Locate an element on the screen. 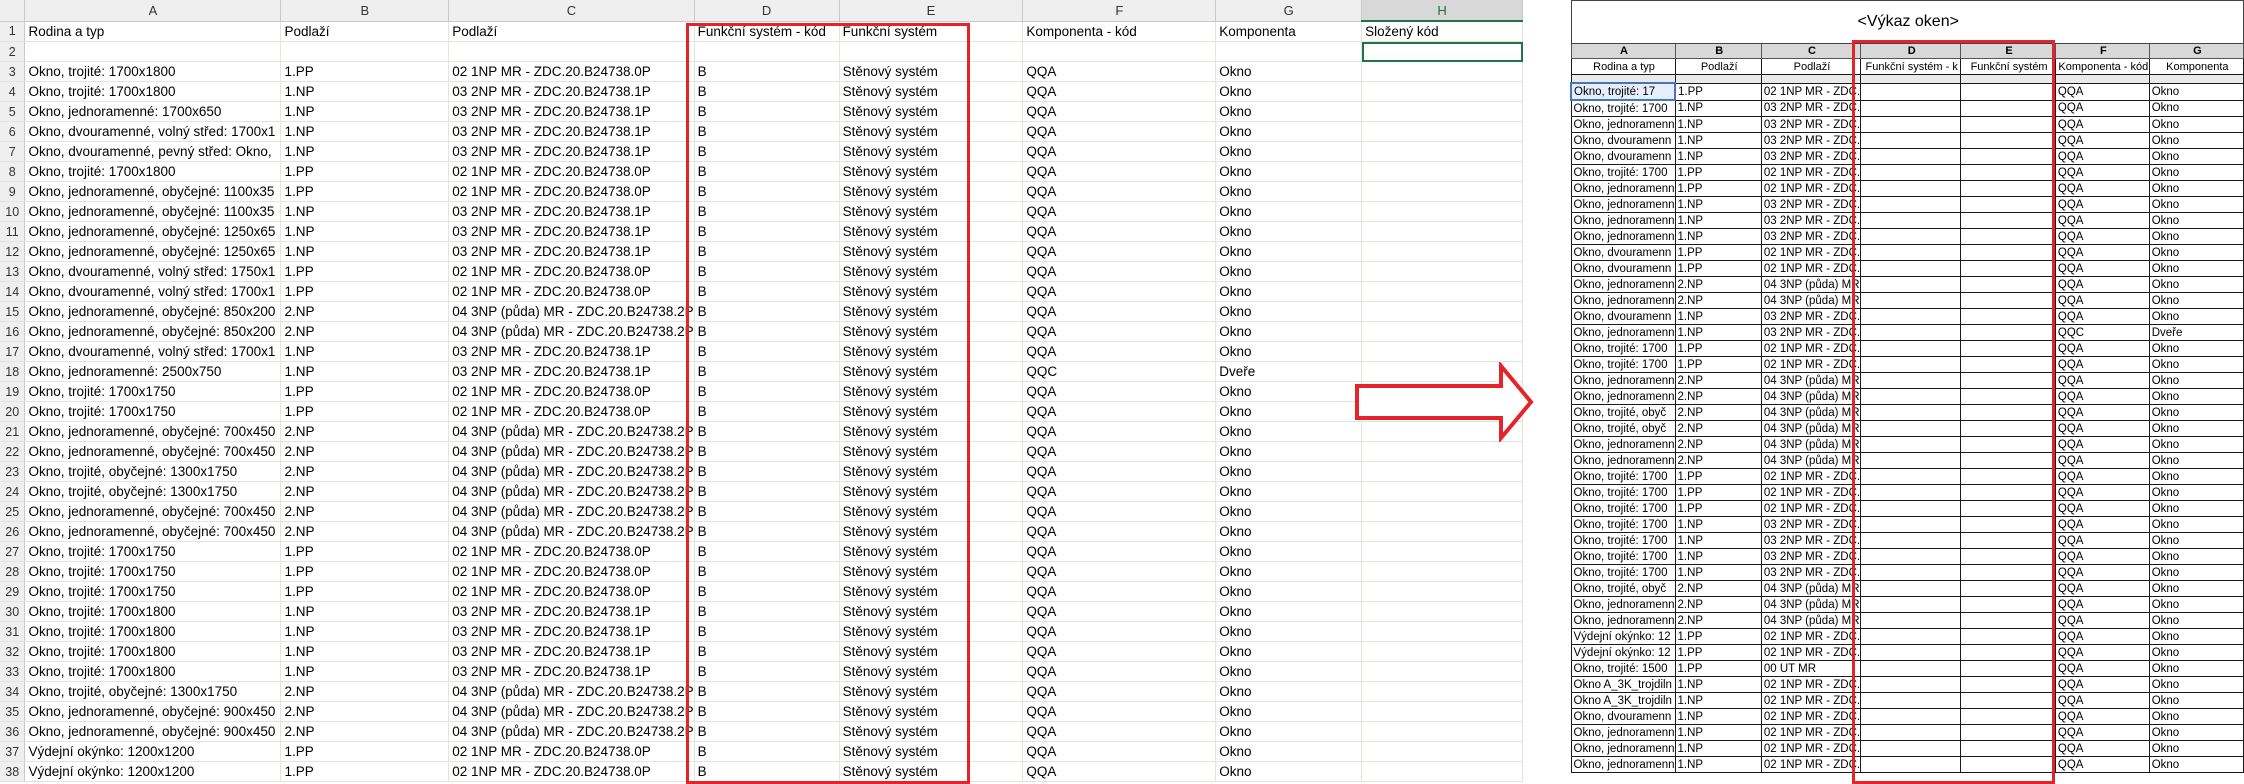  column-header-d: D is located at coordinates (767, 11).